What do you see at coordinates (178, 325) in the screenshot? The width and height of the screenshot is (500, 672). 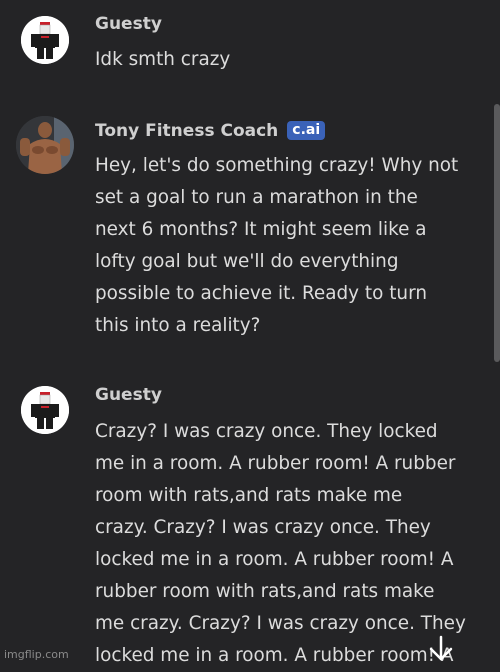 I see `message-line: this into a reality?` at bounding box center [178, 325].